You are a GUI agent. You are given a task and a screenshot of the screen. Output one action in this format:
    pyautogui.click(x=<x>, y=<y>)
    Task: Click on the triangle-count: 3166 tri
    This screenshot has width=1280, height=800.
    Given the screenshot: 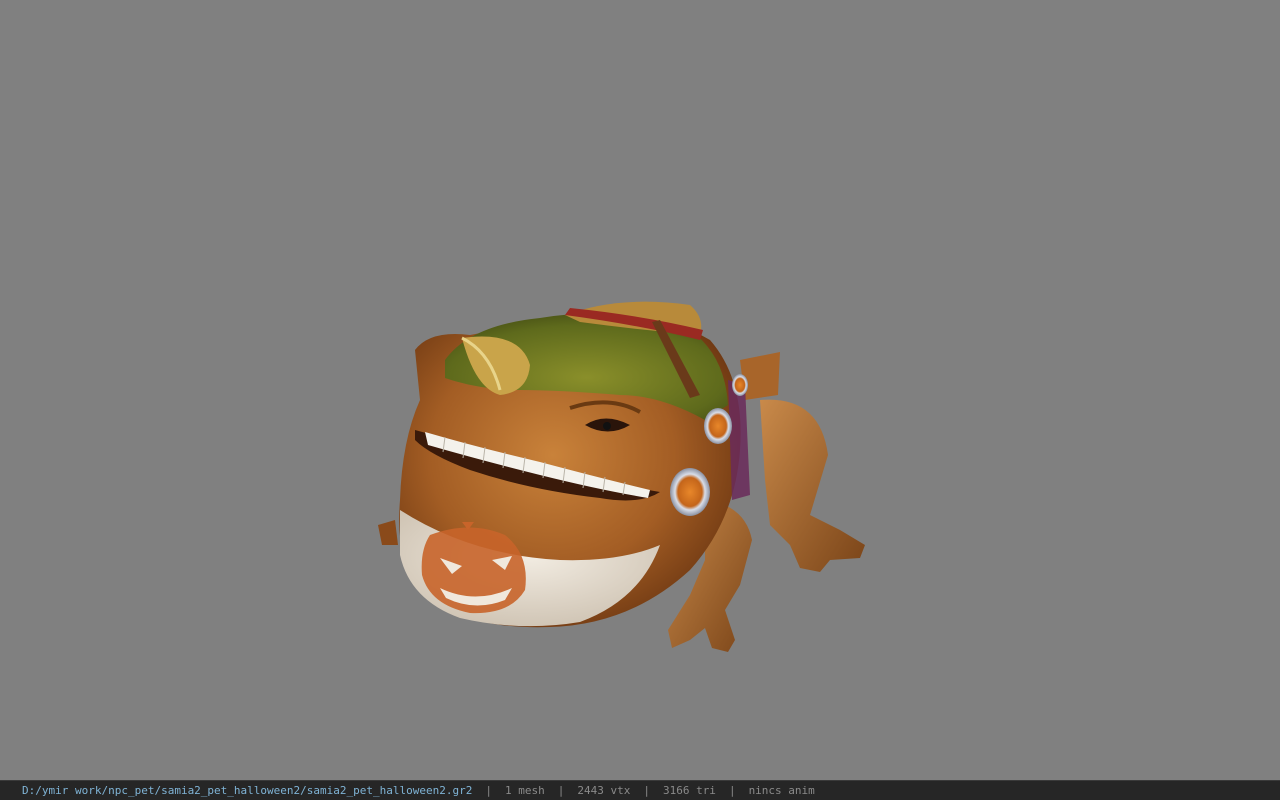 What is the action you would take?
    pyautogui.click(x=689, y=790)
    